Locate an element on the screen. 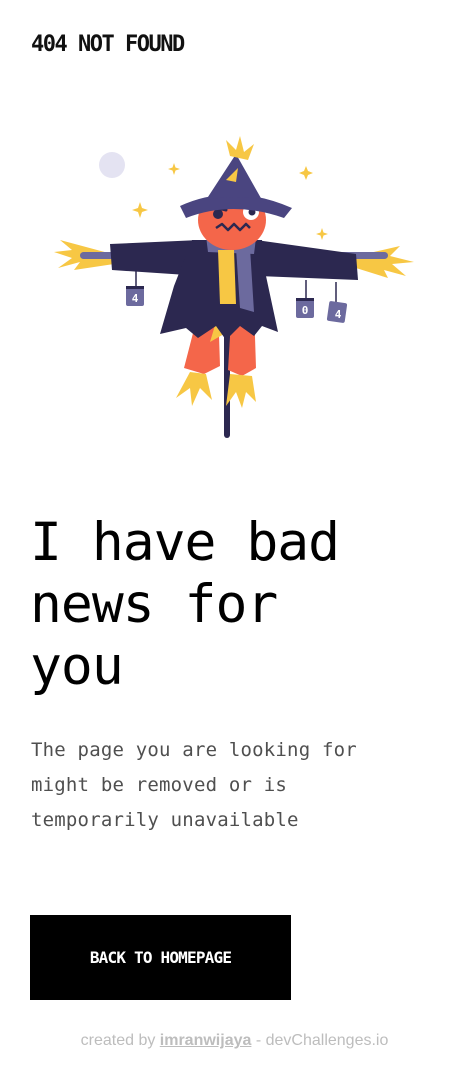 The image size is (469, 1085). right-sleeve is located at coordinates (307, 260).